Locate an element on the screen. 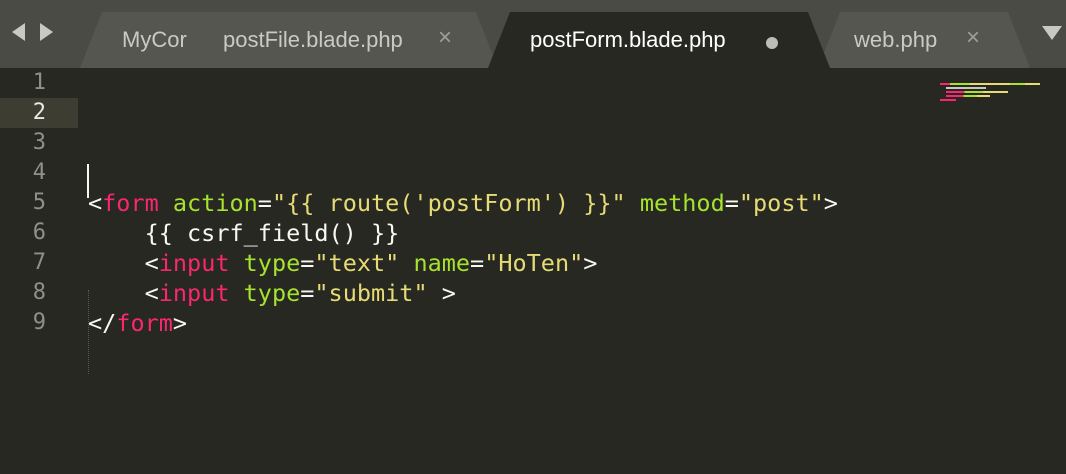  tab-postform: postForm.blade.php is located at coordinates (659, 40).